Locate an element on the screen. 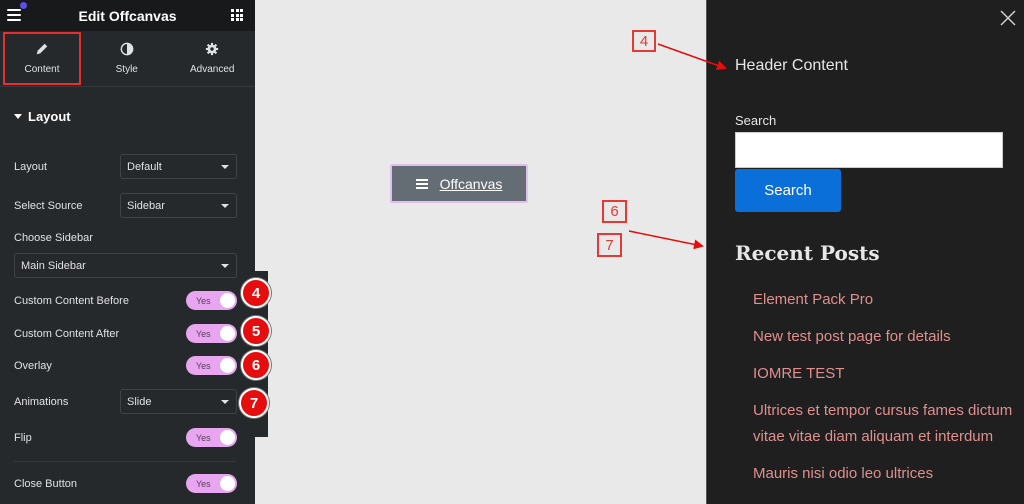 Image resolution: width=1024 pixels, height=504 pixels. flip-control: Flip Yes is located at coordinates (125, 437).